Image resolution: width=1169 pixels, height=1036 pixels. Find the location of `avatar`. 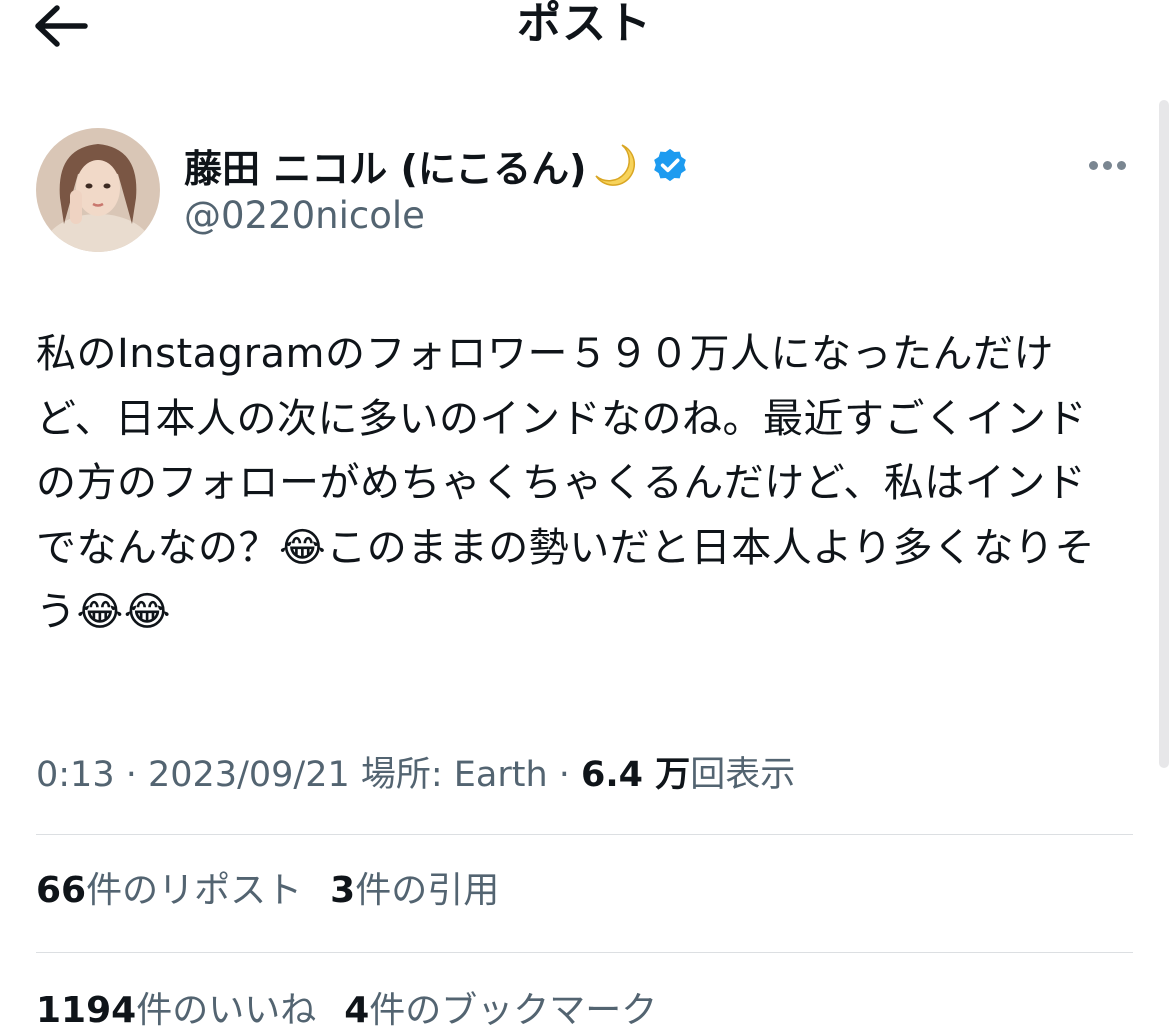

avatar is located at coordinates (98, 190).